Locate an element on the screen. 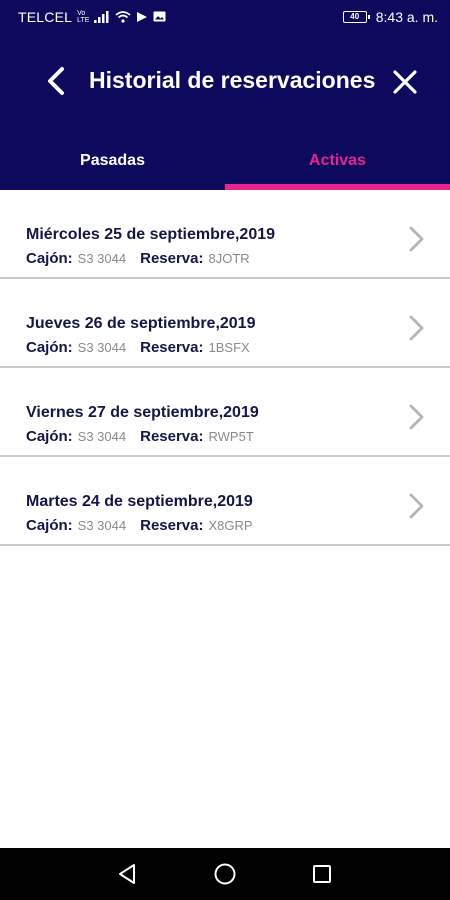 This screenshot has height=900, width=450. nav-recents-button is located at coordinates (322, 874).